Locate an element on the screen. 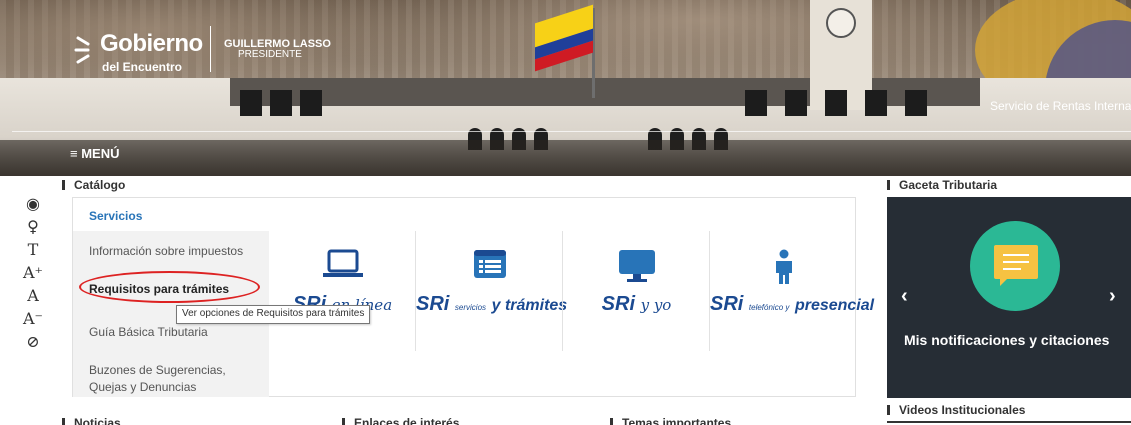 Image resolution: width=1131 pixels, height=425 pixels. message-icon is located at coordinates (1016, 265).